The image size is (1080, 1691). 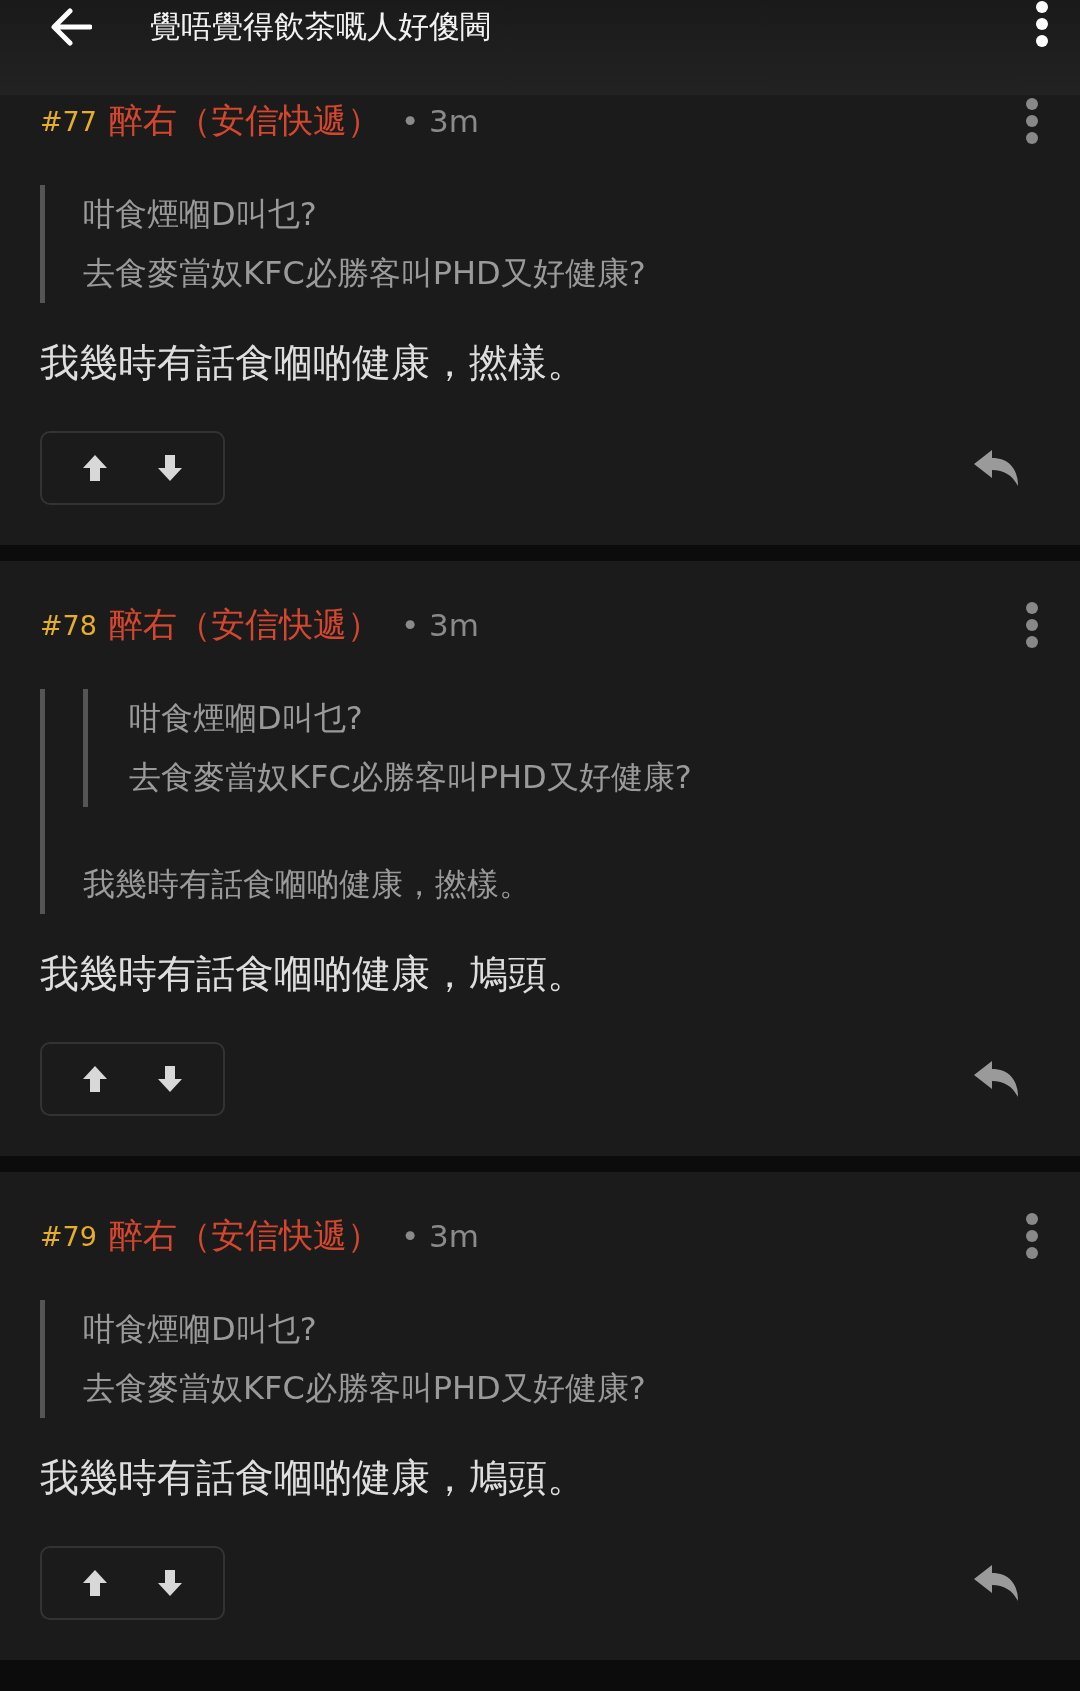 I want to click on back-button, so click(x=71, y=26).